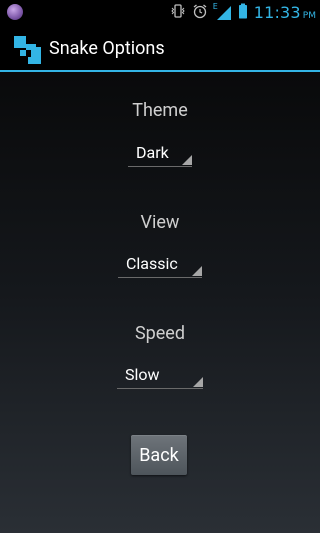 This screenshot has width=320, height=533. What do you see at coordinates (142, 374) in the screenshot?
I see `speed-value: Slow` at bounding box center [142, 374].